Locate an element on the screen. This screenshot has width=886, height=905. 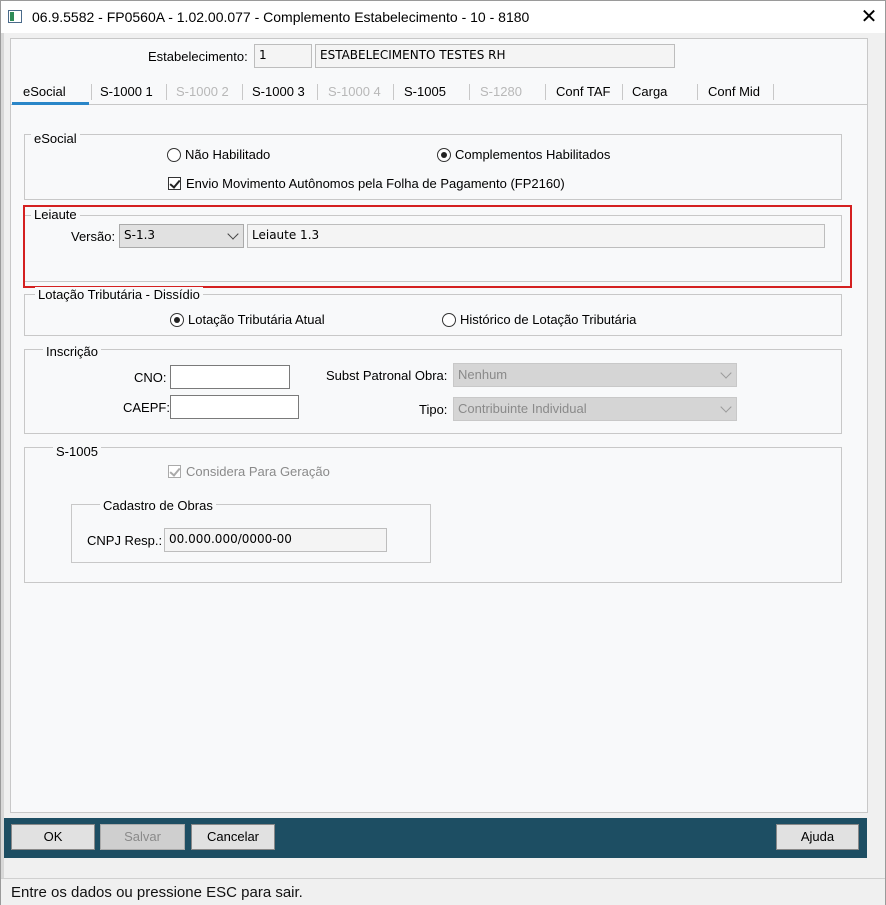
ajuda-button: Ajuda is located at coordinates (817, 837).